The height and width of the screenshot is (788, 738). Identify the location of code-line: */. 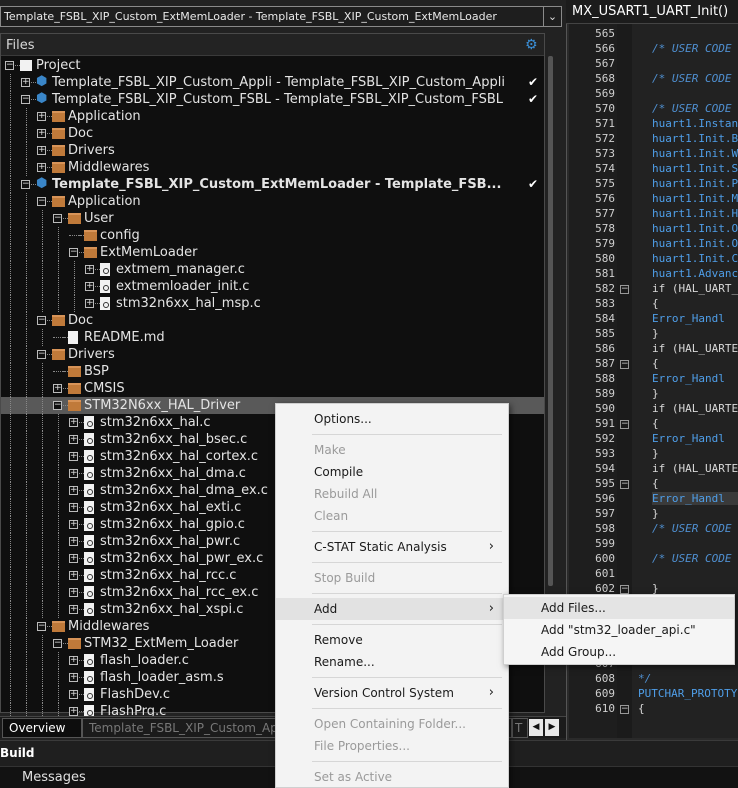
(688, 678).